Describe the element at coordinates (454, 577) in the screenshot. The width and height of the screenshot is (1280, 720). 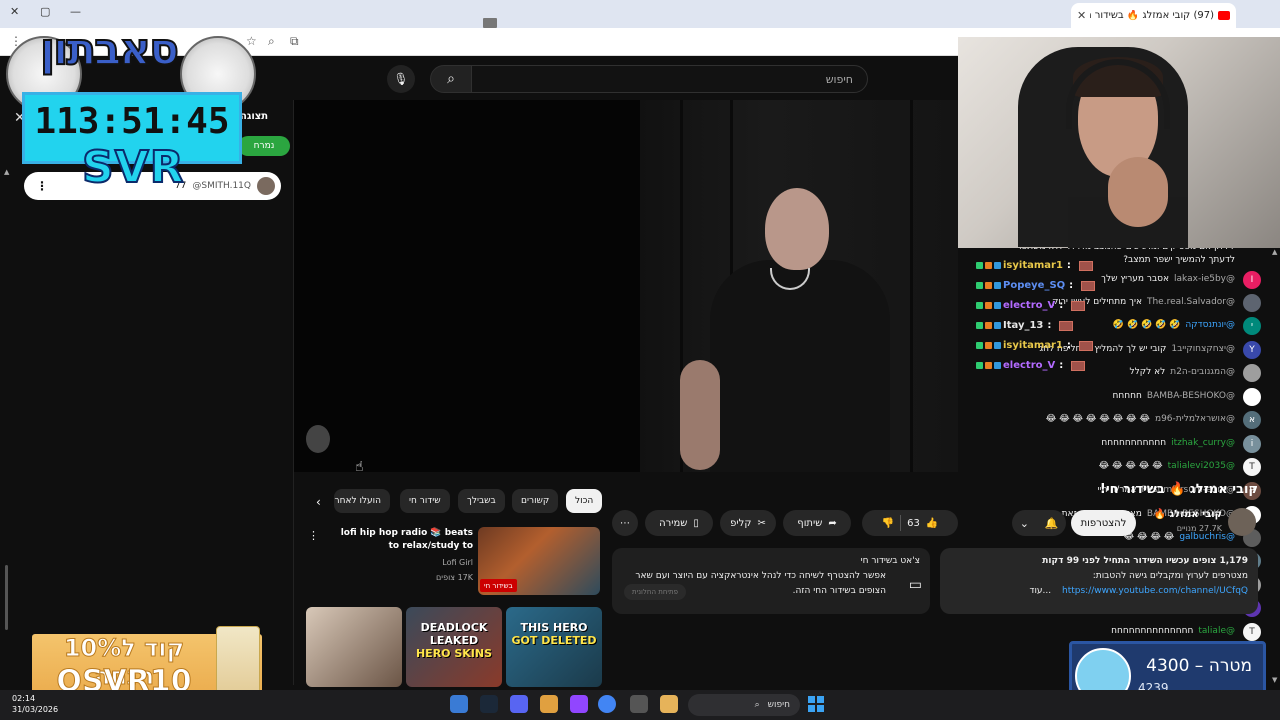
I see `recommendation-views: 17K צופים` at that location.